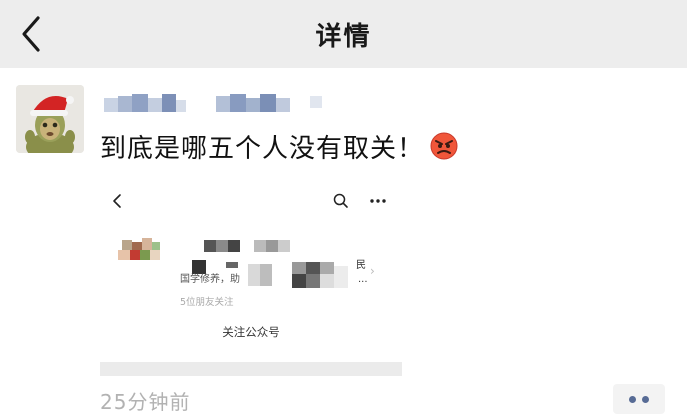  What do you see at coordinates (378, 201) in the screenshot?
I see `more-dots-icon` at bounding box center [378, 201].